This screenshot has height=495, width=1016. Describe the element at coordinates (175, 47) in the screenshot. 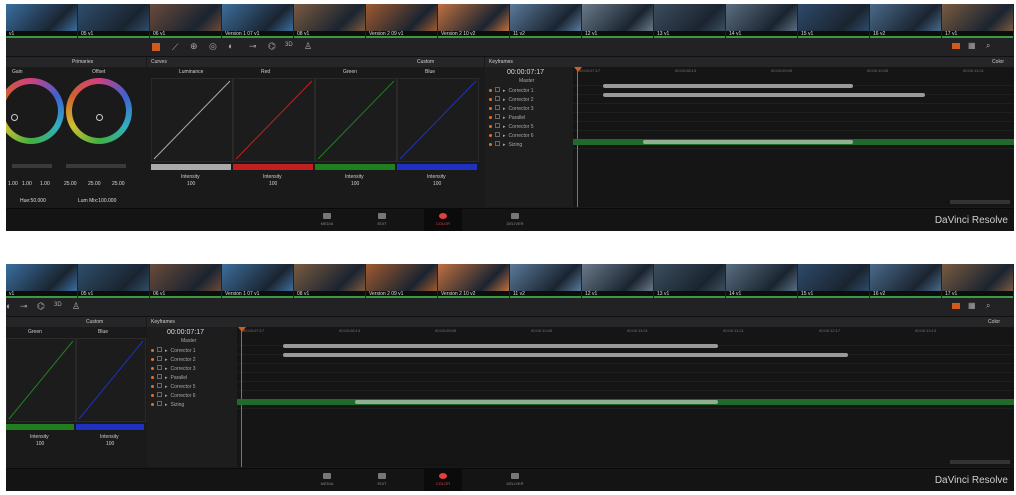

I see `curves-icon: ⟋` at that location.